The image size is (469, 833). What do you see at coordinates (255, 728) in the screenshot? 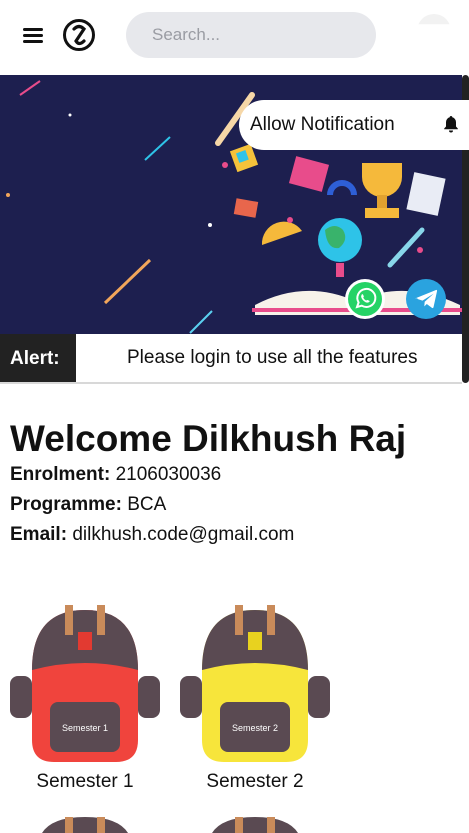
I see `backpack-patch-label: Semester 2` at bounding box center [255, 728].